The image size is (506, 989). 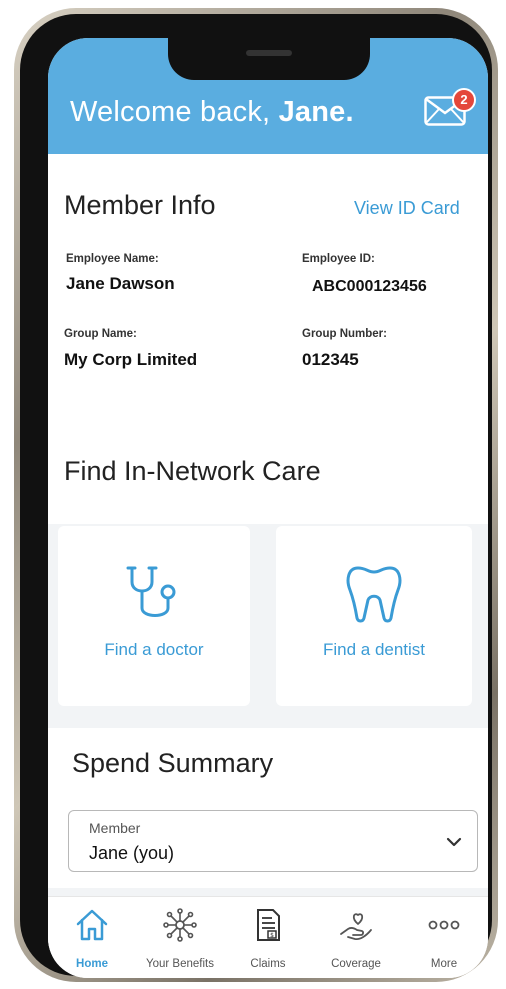 What do you see at coordinates (112, 259) in the screenshot?
I see `employee-name-label: Employee Name:` at bounding box center [112, 259].